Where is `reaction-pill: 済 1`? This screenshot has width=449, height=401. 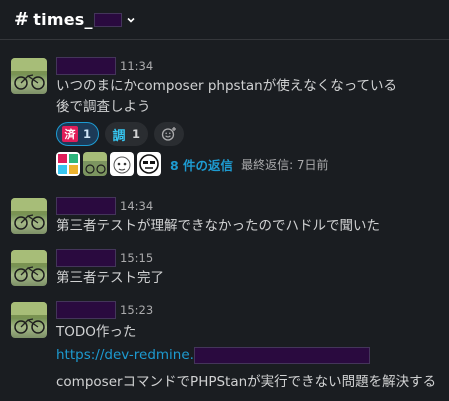
reaction-pill: 済 1 is located at coordinates (78, 134).